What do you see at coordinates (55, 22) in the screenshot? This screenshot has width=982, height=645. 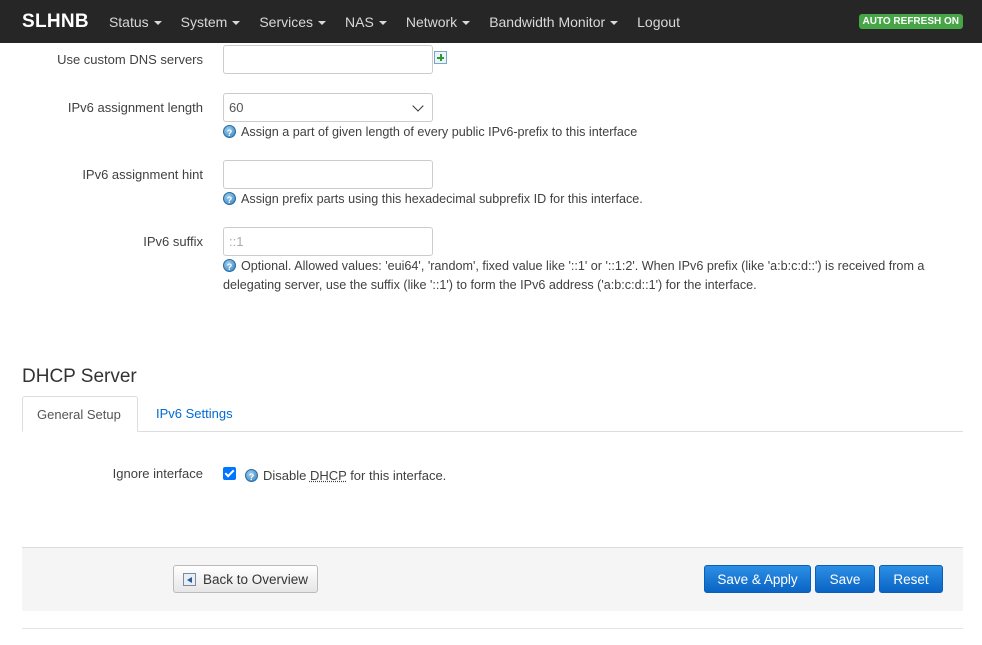 I see `brand-title: SLHNB` at bounding box center [55, 22].